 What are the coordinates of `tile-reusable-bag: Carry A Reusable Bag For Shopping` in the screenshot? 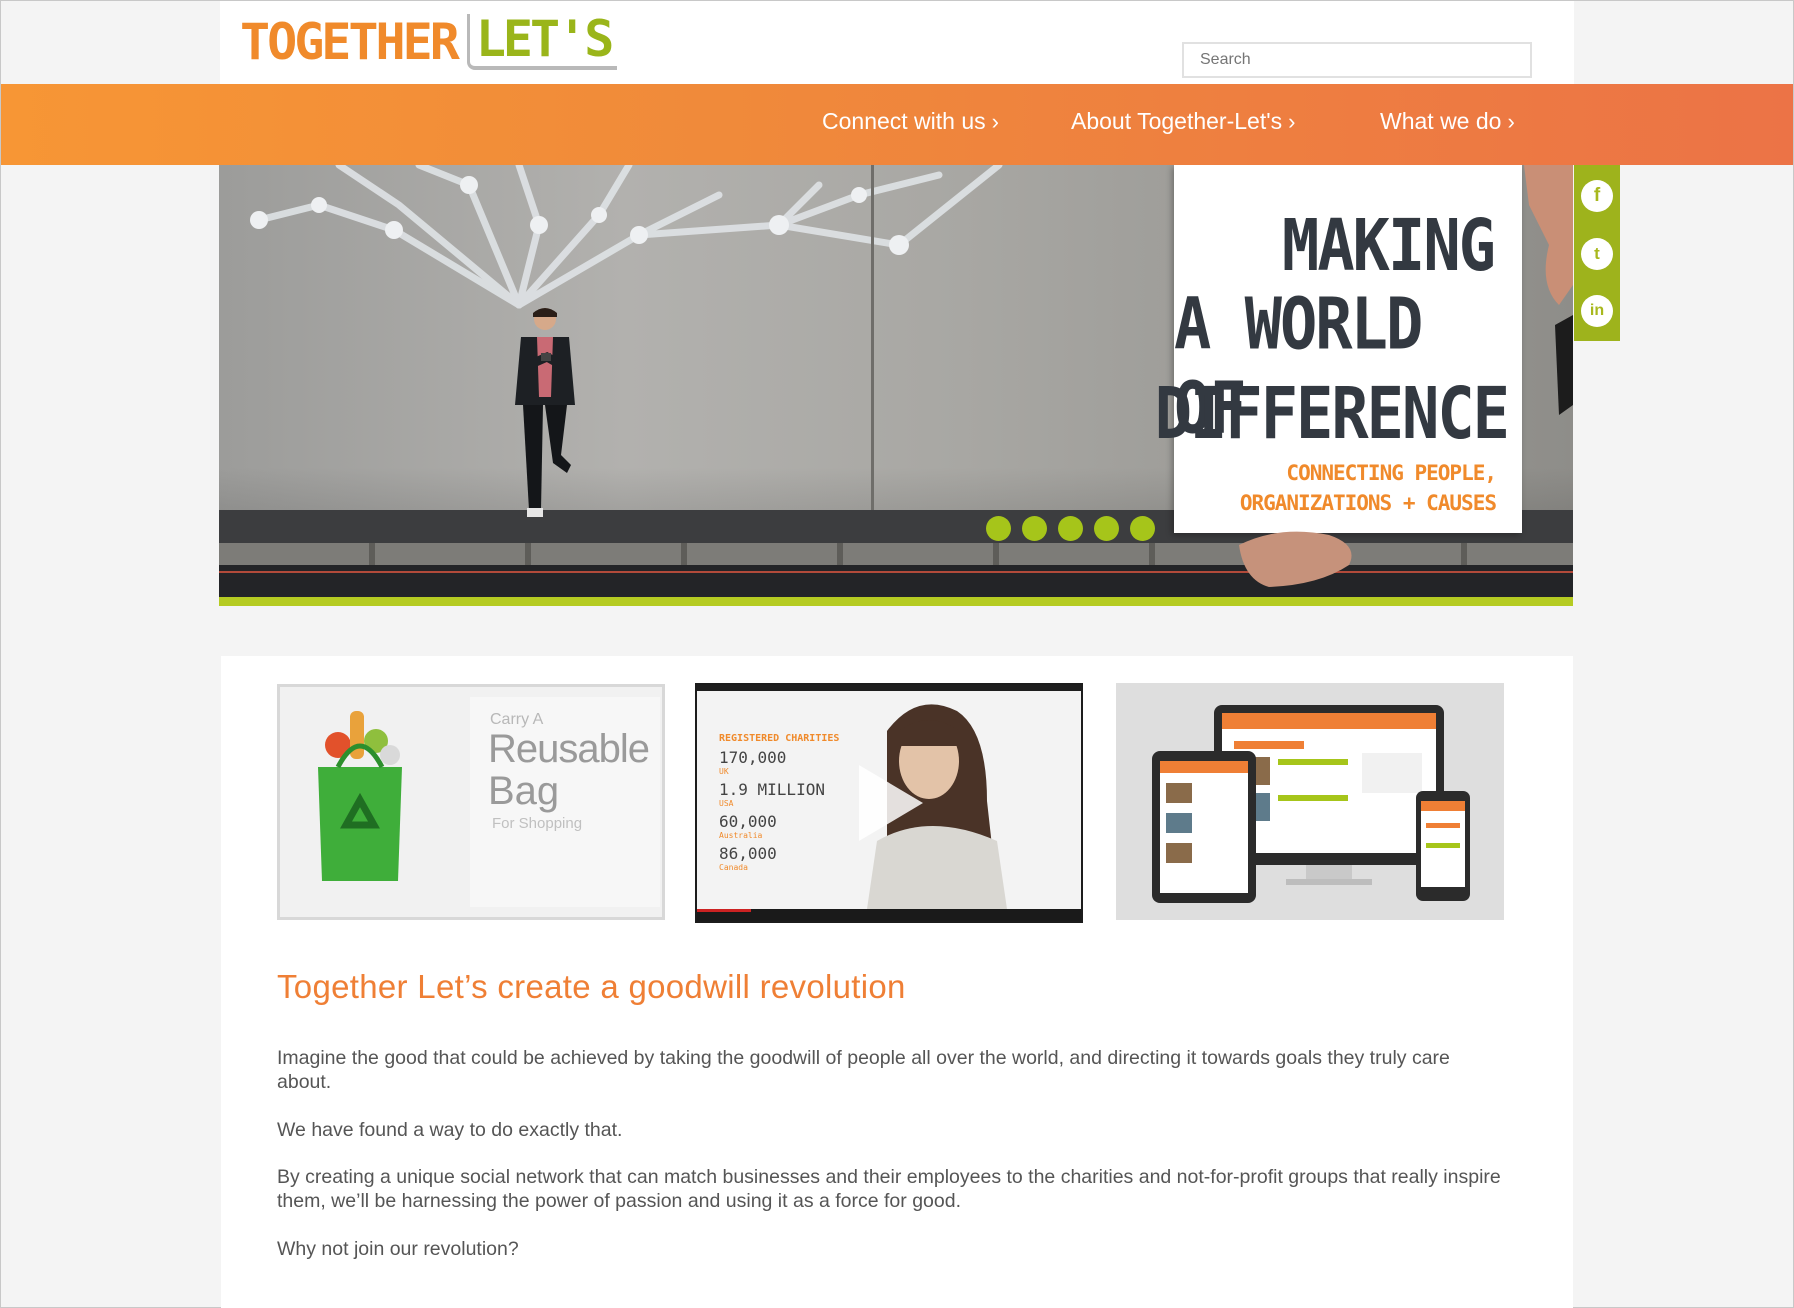 It's located at (471, 802).